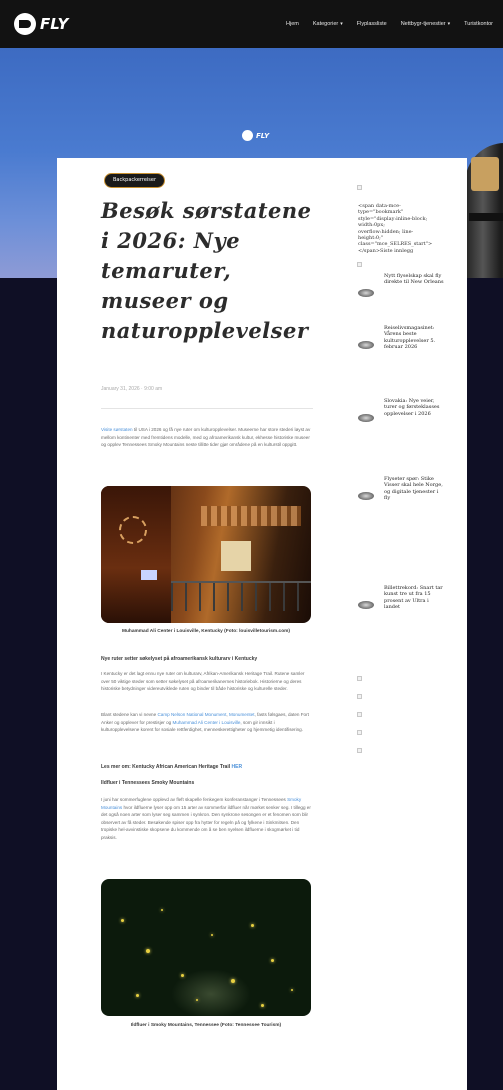 This screenshot has height=1090, width=503. Describe the element at coordinates (237, 767) in the screenshot. I see `read-more-link: HER` at that location.